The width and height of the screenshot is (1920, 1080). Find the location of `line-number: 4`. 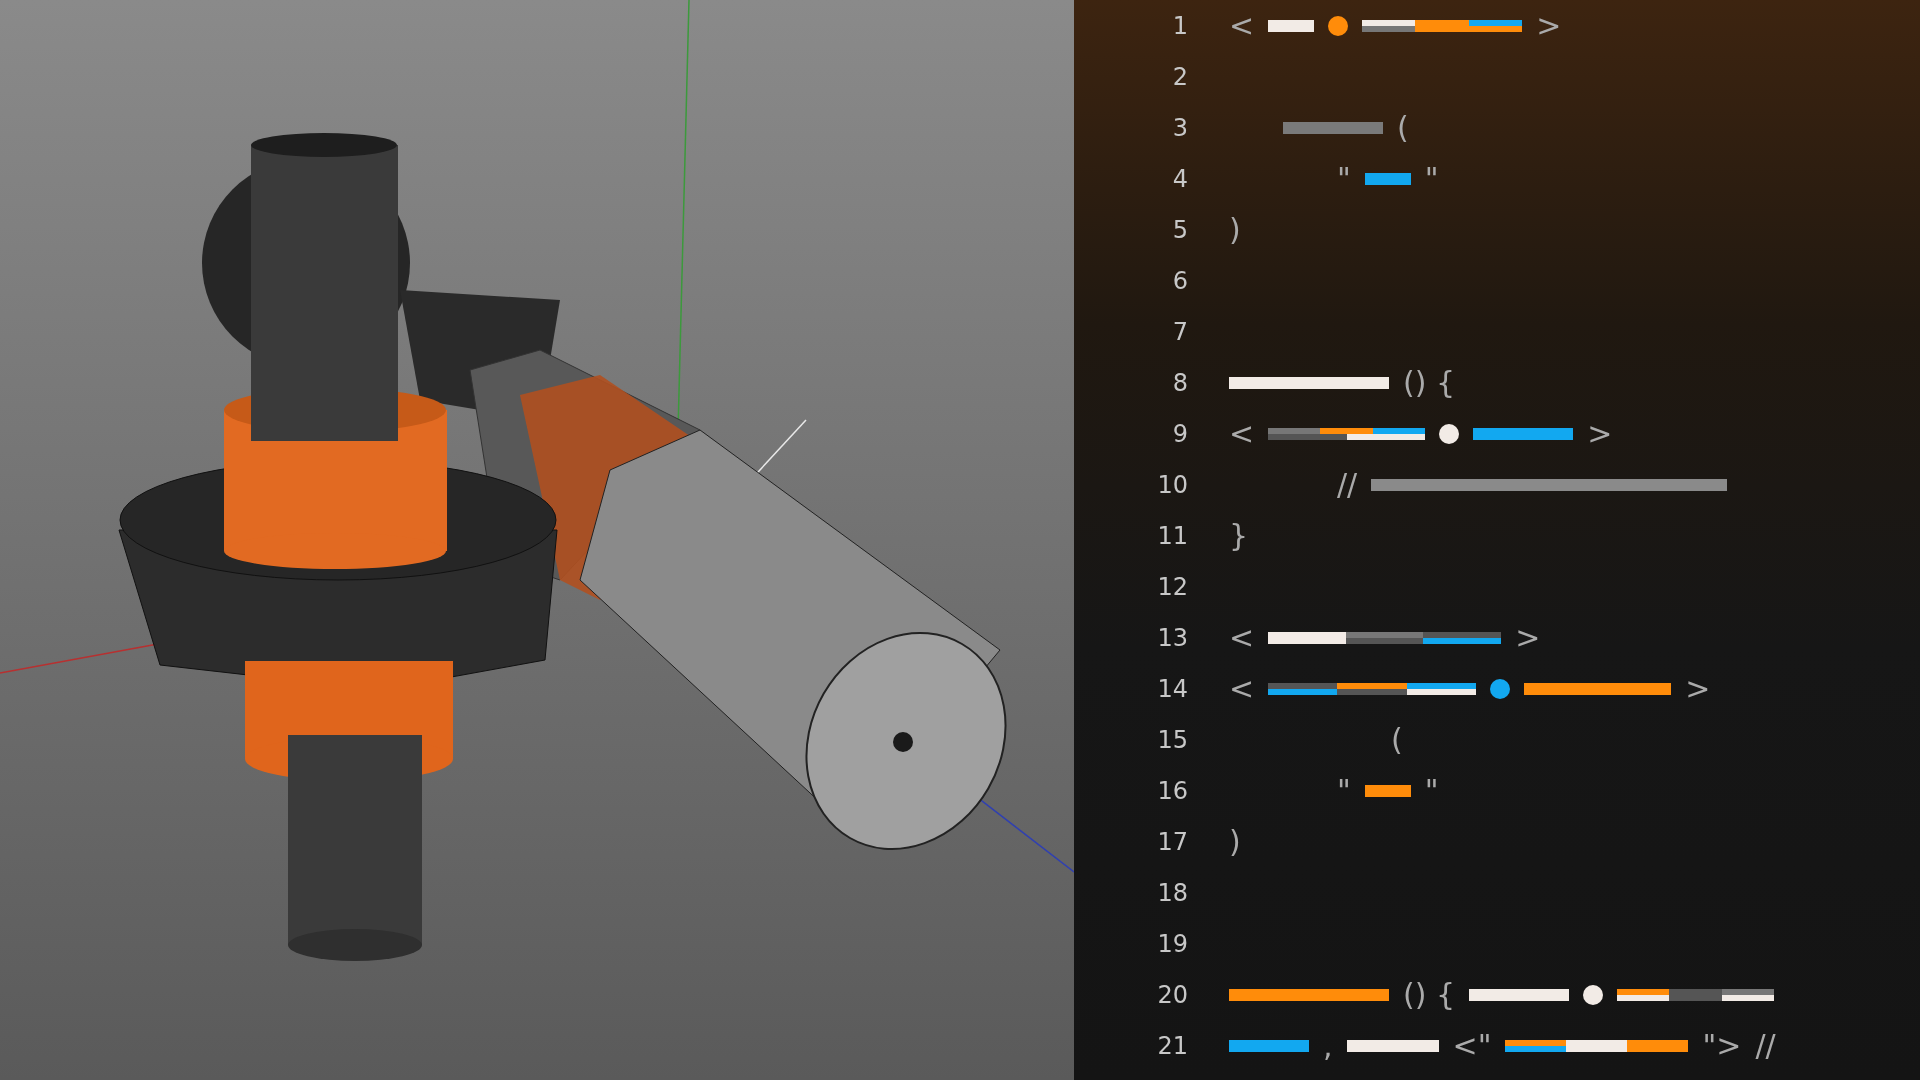

line-number: 4 is located at coordinates (1179, 178).